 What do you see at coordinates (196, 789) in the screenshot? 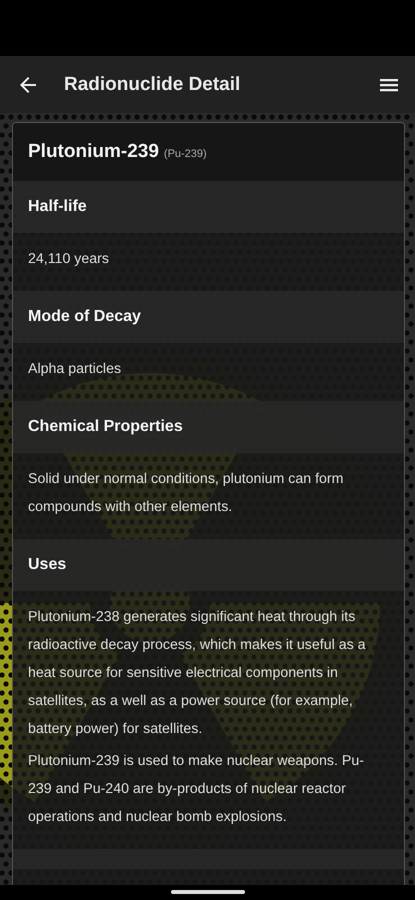
I see `section-text: Plutonium-239 is used to make nuclear weapons. Pu-239 and Pu-240 are by-products of nuclear reactor operations and nuclear bomb explosions.` at bounding box center [196, 789].